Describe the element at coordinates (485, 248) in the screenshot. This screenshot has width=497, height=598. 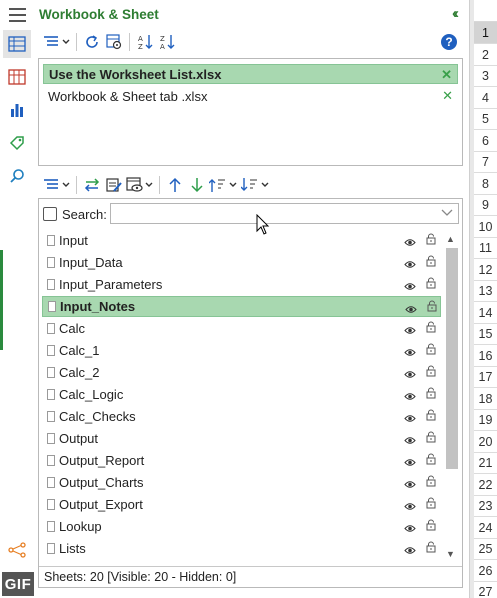
I see `row-header: 11` at that location.